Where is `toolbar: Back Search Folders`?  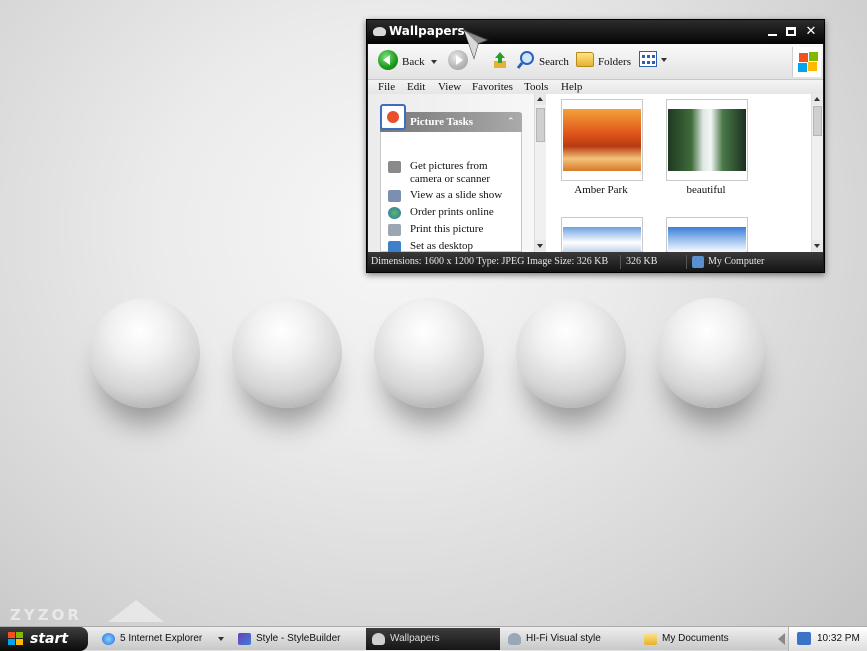 toolbar: Back Search Folders is located at coordinates (595, 62).